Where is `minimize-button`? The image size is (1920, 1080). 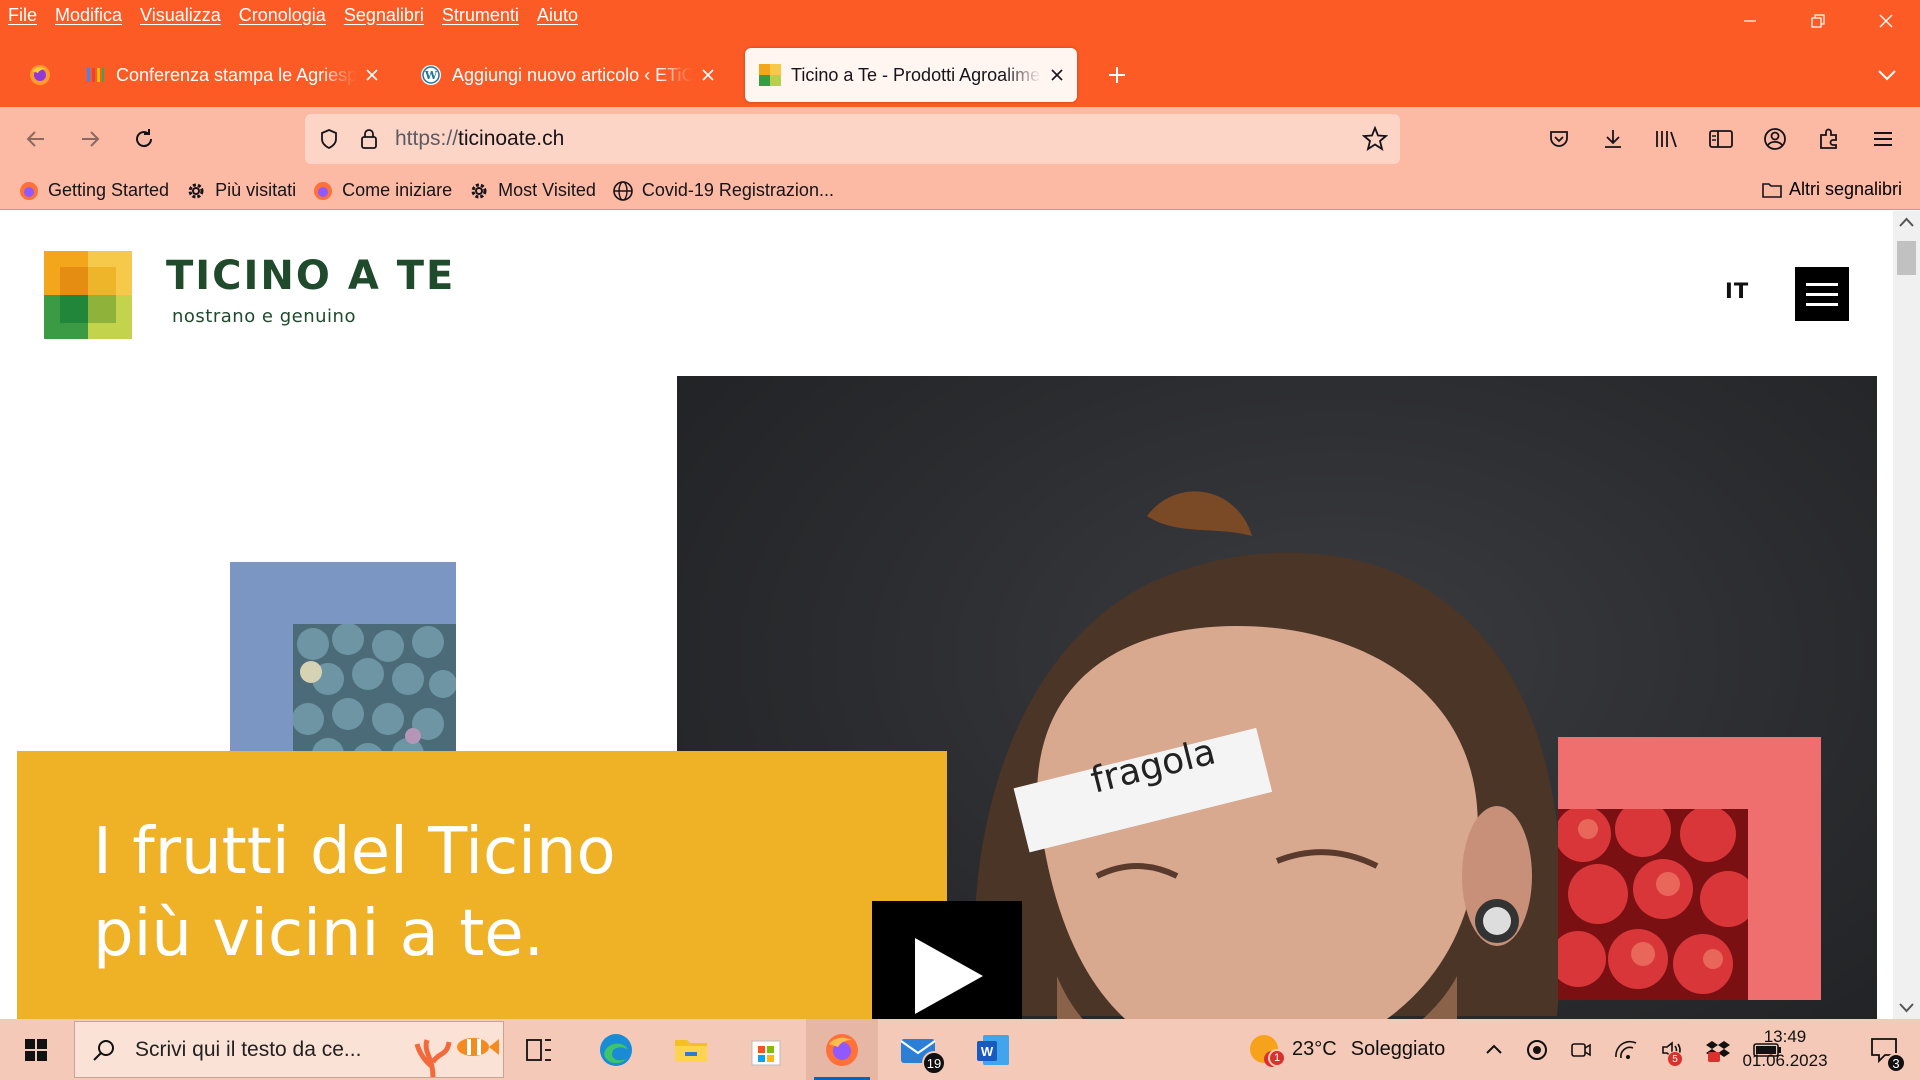
minimize-button is located at coordinates (1750, 21).